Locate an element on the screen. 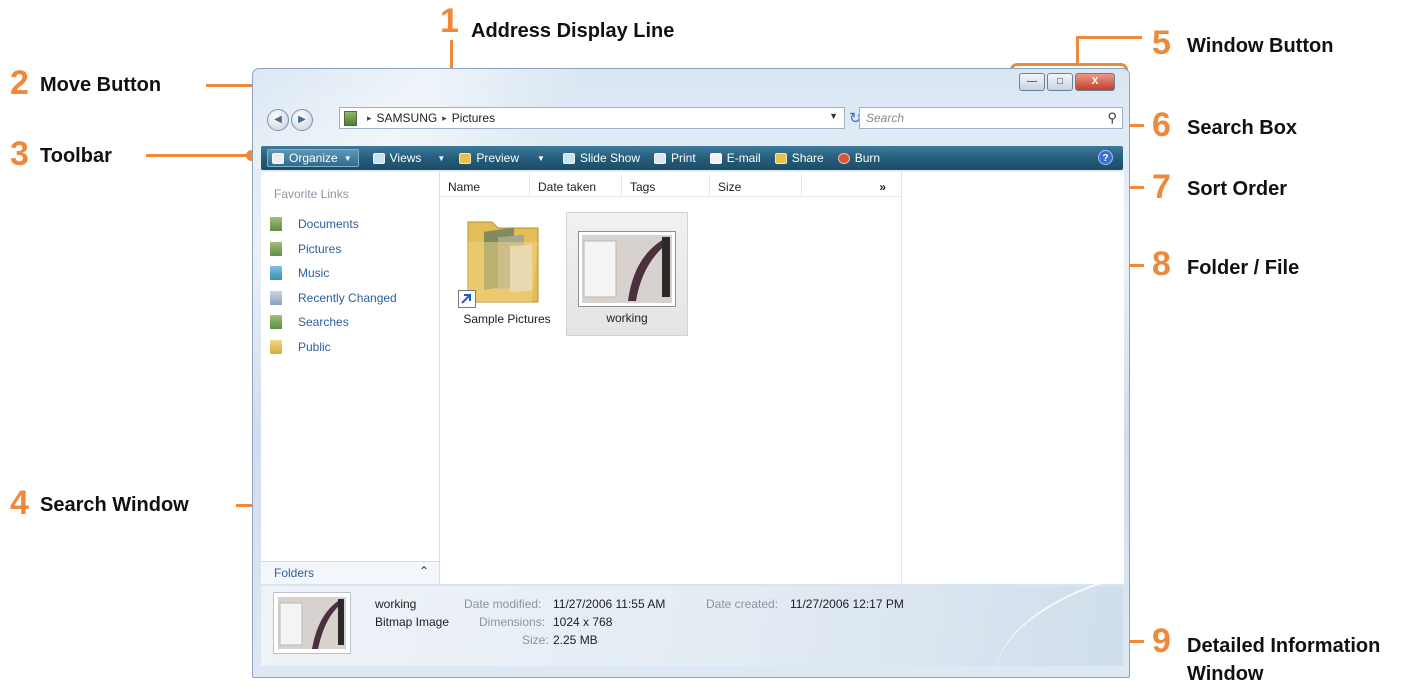 The height and width of the screenshot is (687, 1415). callout-label-search-window: Search Window is located at coordinates (114, 505).